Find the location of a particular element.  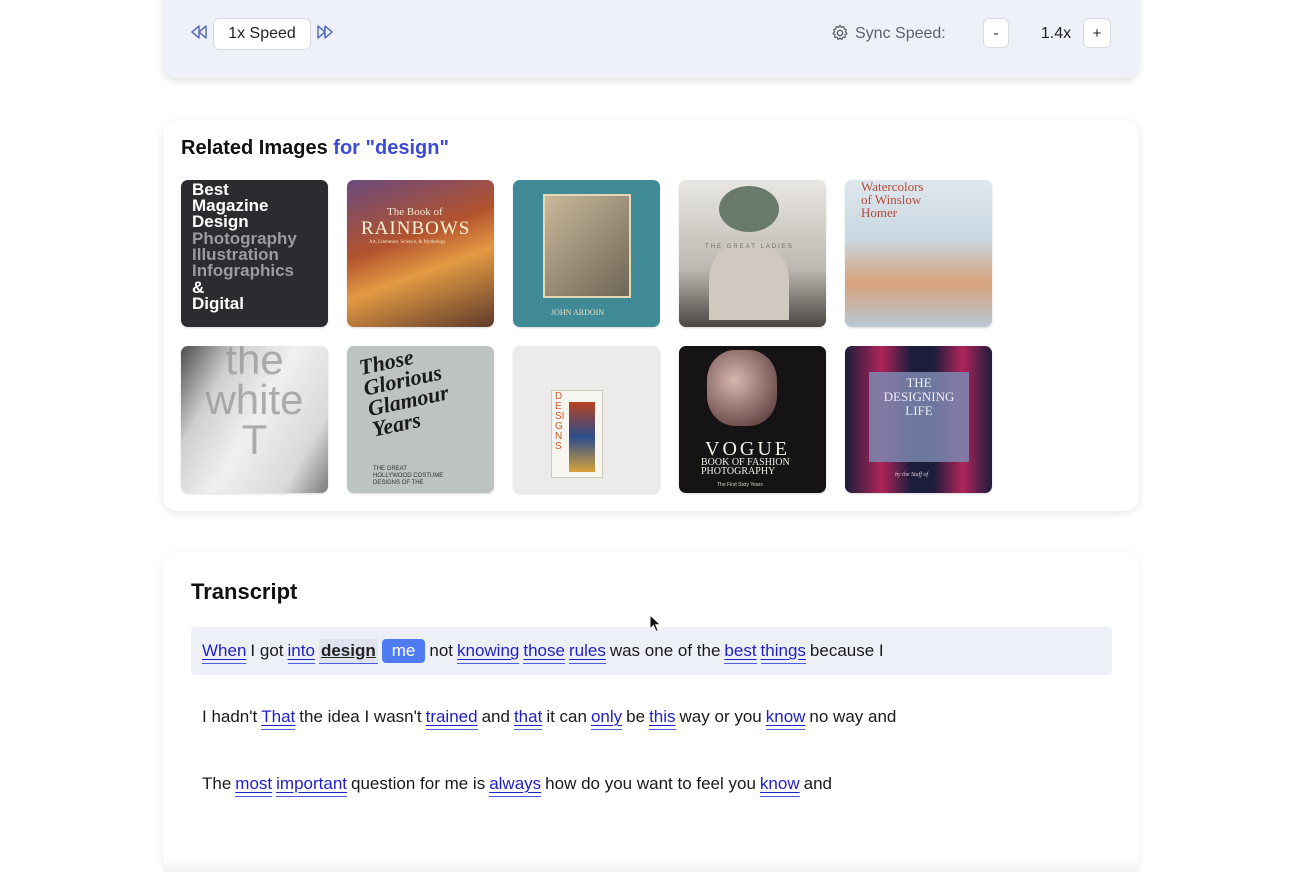

transcript-word-current: design is located at coordinates (348, 651).